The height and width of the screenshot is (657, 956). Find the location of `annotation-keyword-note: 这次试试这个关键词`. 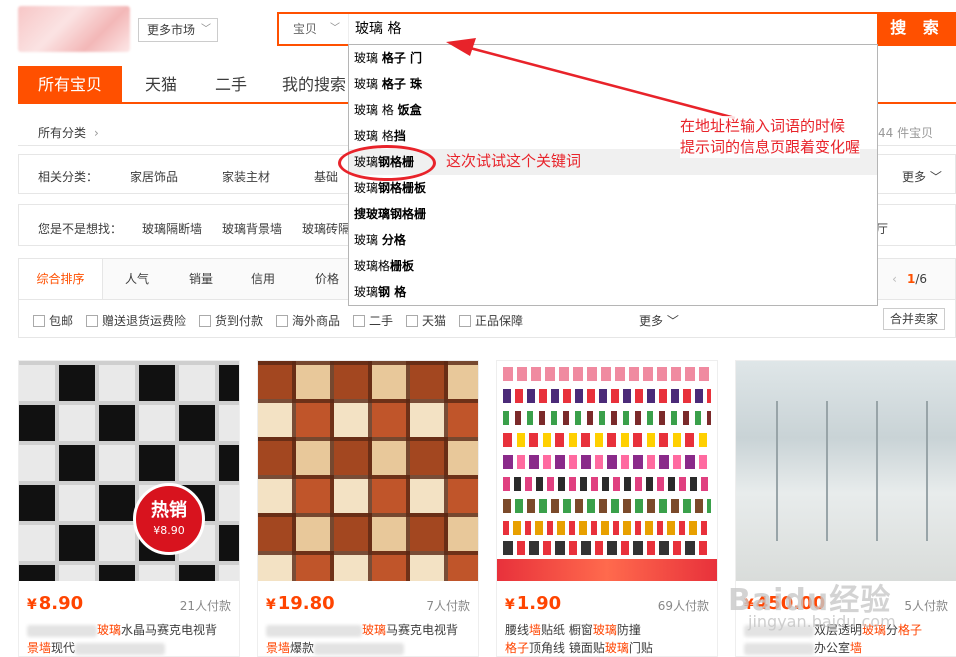

annotation-keyword-note: 这次试试这个关键词 is located at coordinates (514, 161).